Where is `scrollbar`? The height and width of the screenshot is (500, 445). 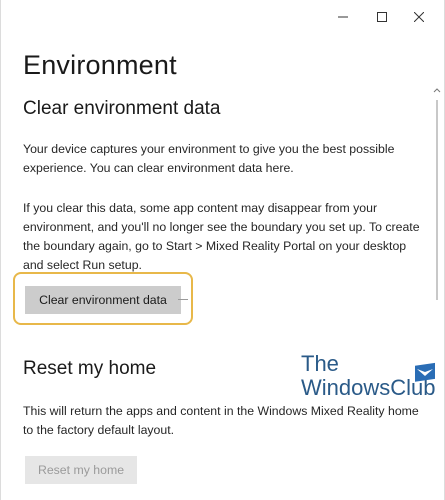 scrollbar is located at coordinates (437, 286).